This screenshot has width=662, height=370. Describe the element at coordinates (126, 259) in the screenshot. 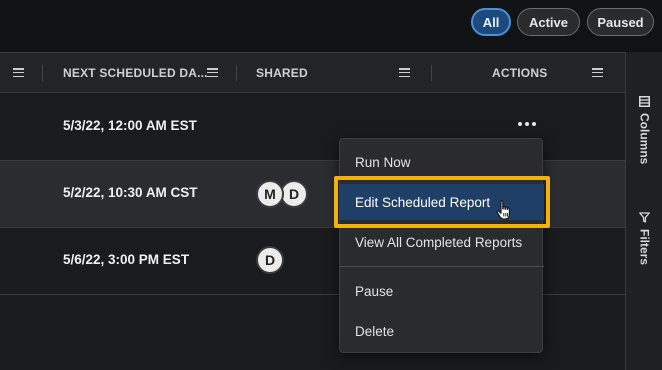

I see `next-scheduled-cell: 5/6/22, 3:00 PM EST` at that location.